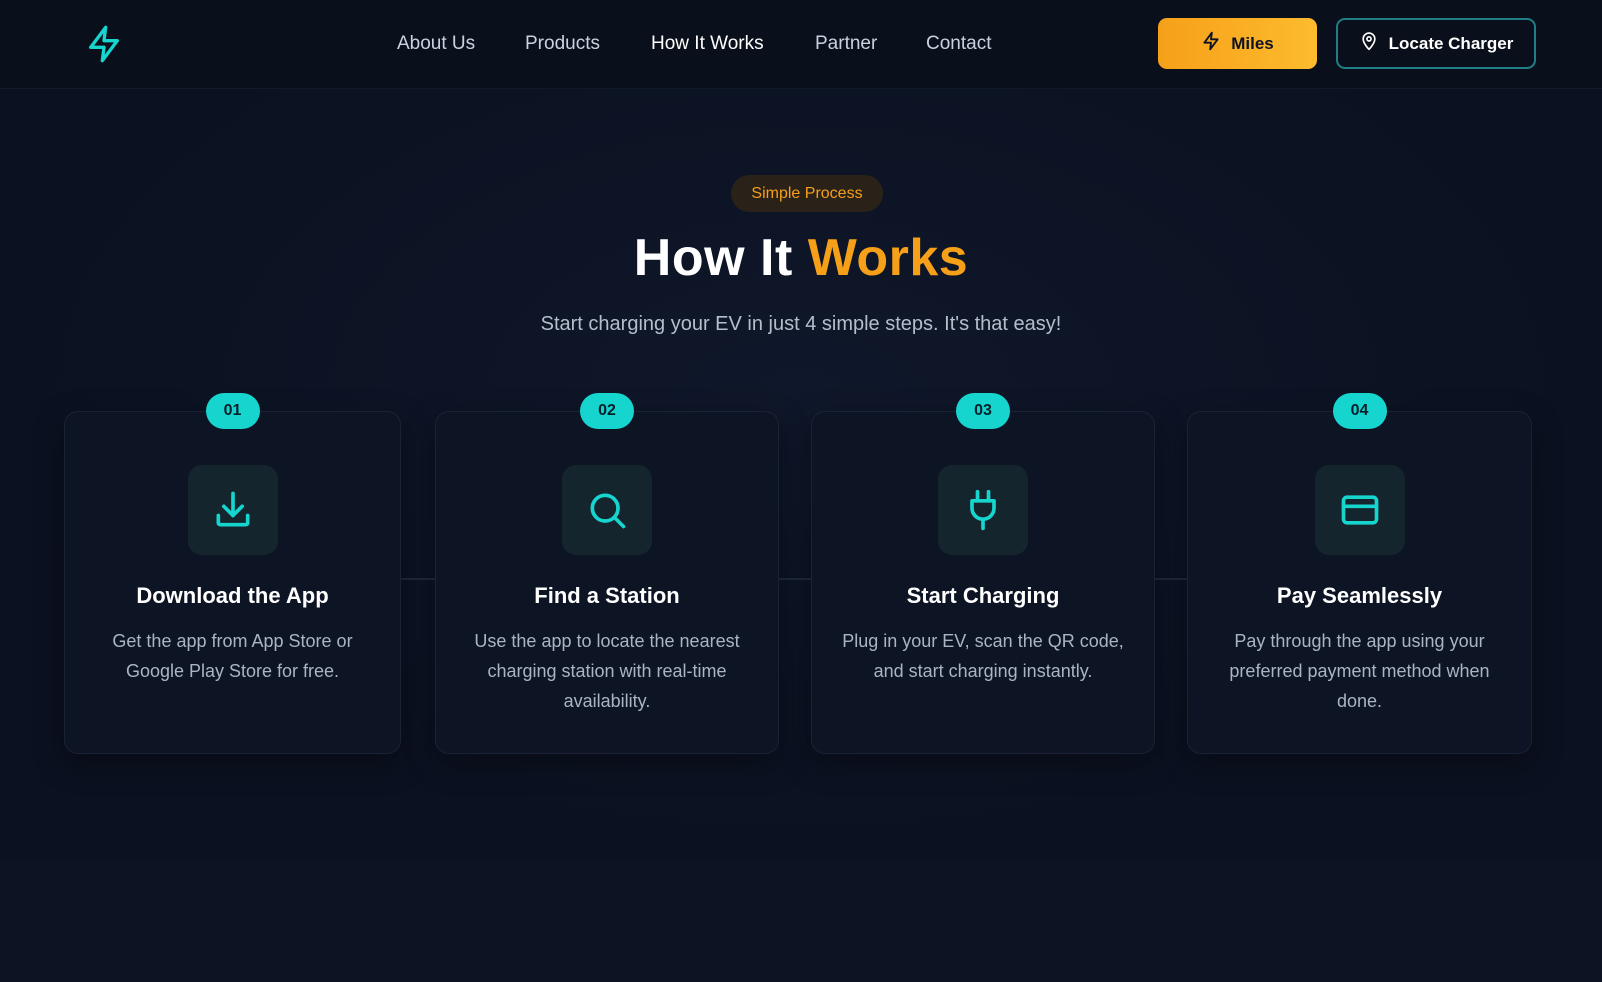  What do you see at coordinates (1211, 43) in the screenshot?
I see `lightning-icon` at bounding box center [1211, 43].